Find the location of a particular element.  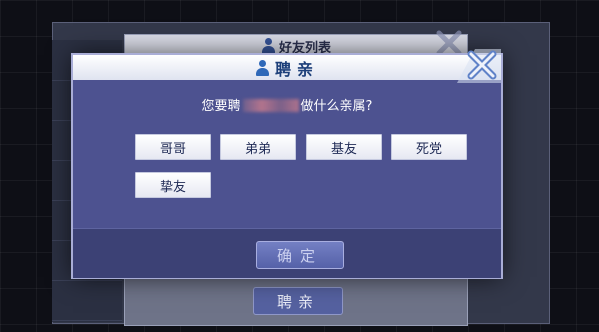

question-suffix: 做什么亲属? is located at coordinates (336, 106).